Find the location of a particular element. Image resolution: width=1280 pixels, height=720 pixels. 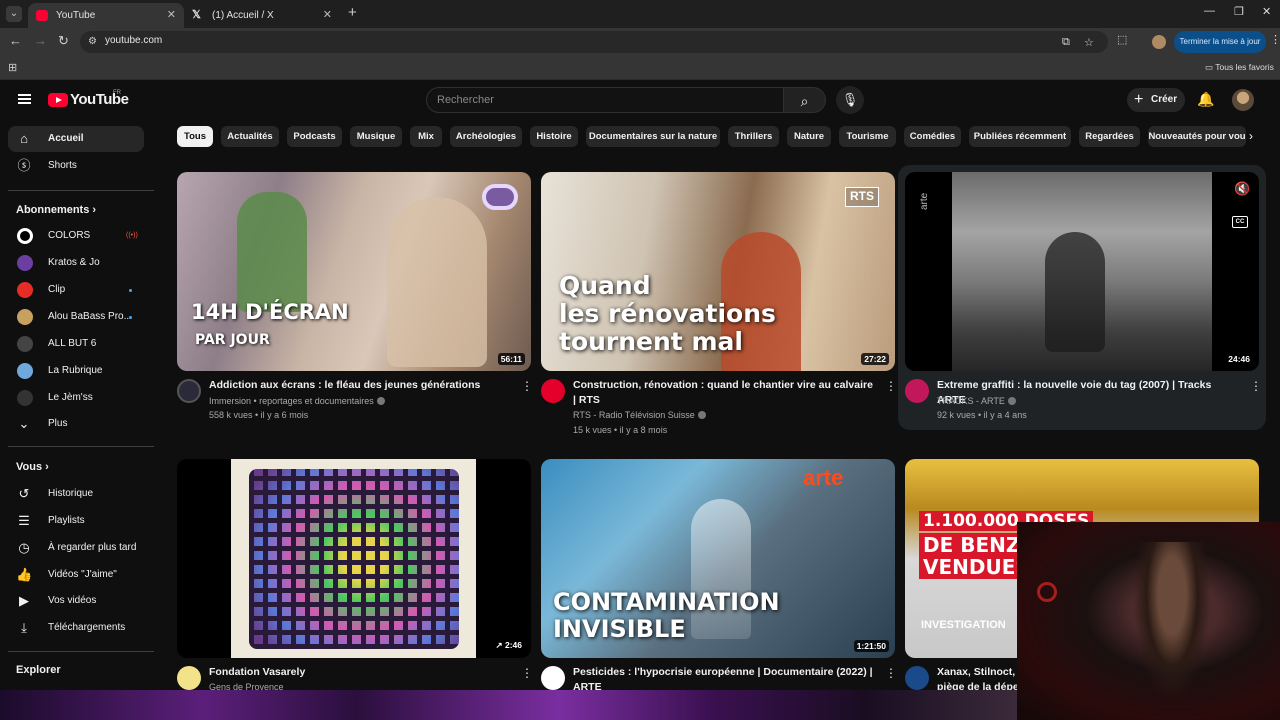

chip: Podcasts is located at coordinates (314, 136).